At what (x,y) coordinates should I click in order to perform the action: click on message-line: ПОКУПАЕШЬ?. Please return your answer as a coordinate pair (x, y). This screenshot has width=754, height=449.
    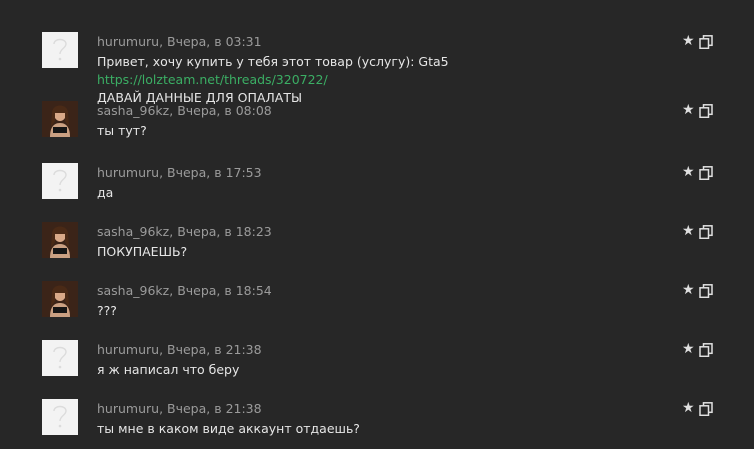
    Looking at the image, I should click on (387, 252).